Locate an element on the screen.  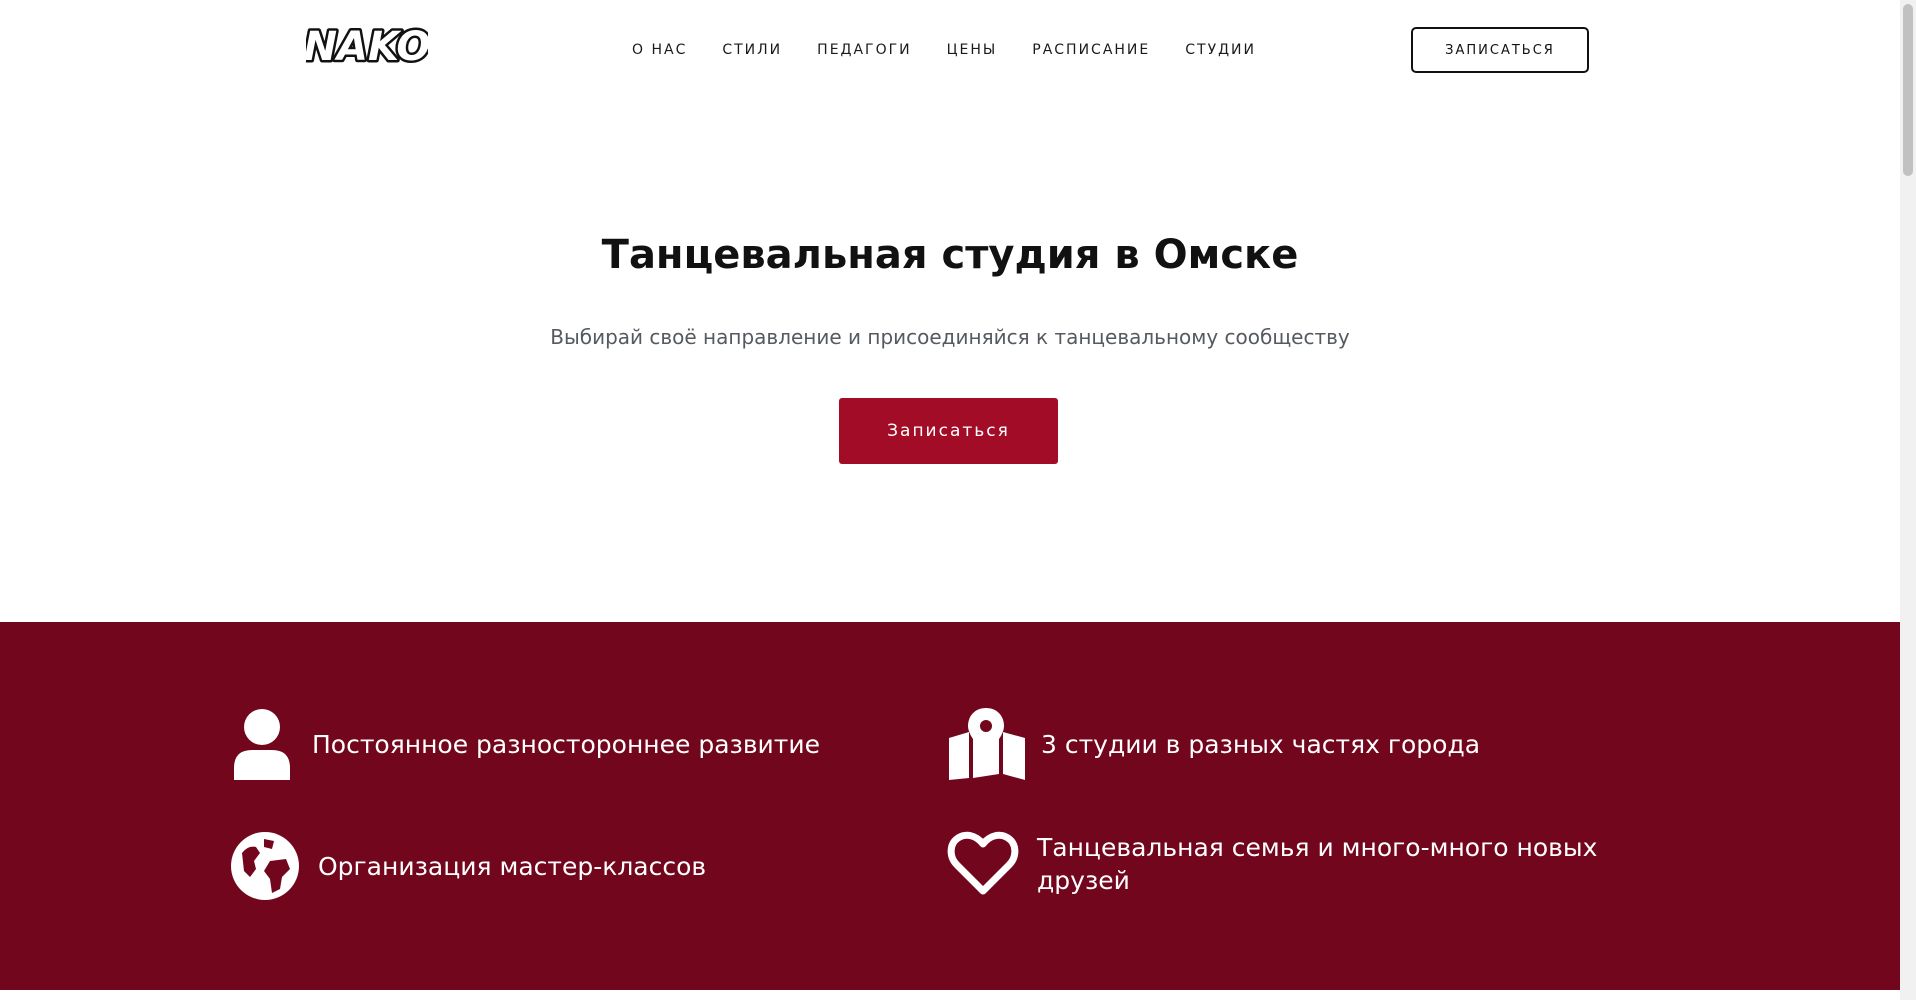
hero-title: Танцевальная студия в Омске is located at coordinates (950, 255).